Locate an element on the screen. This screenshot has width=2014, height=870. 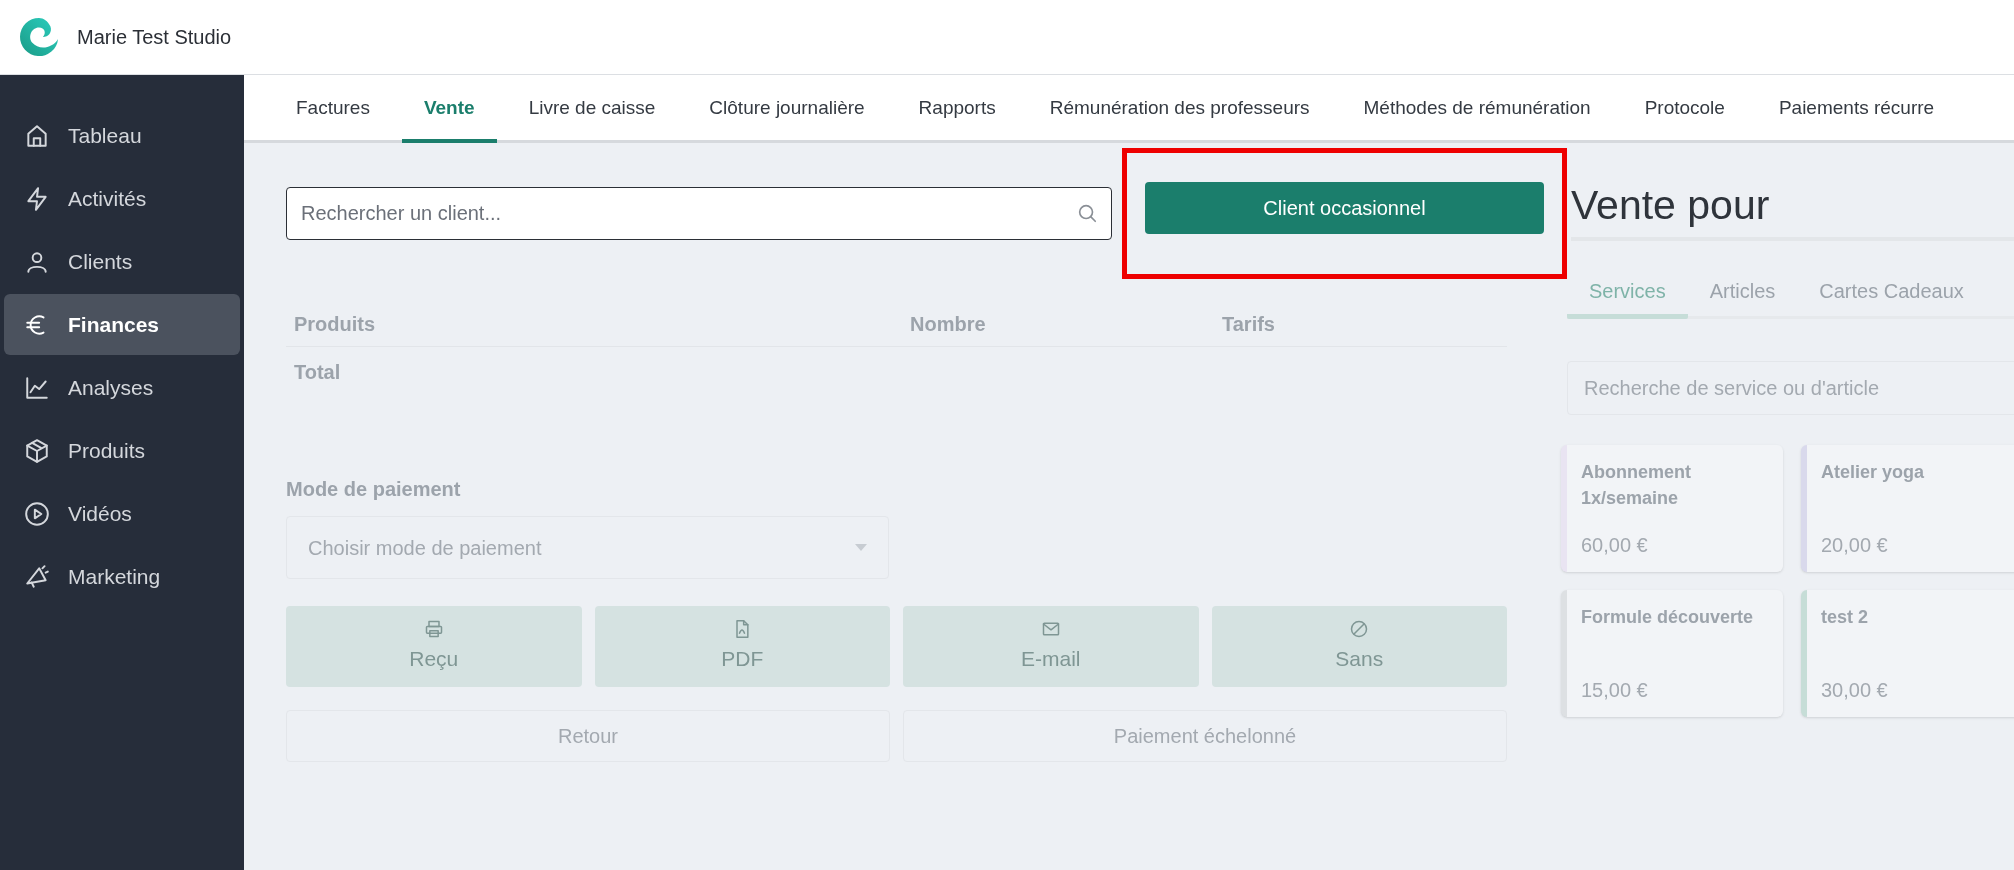
tab: Vente is located at coordinates (449, 110).